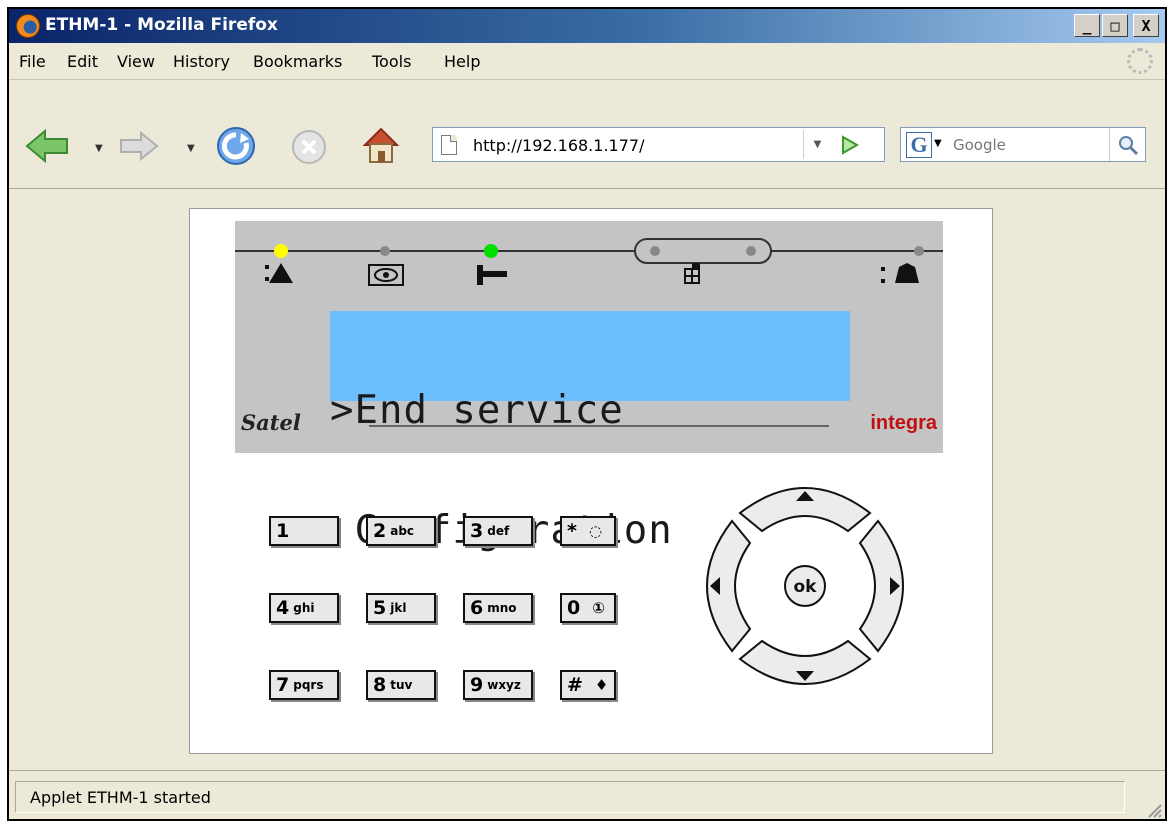 This screenshot has width=1174, height=821. I want to click on menu-help: Help, so click(462, 61).